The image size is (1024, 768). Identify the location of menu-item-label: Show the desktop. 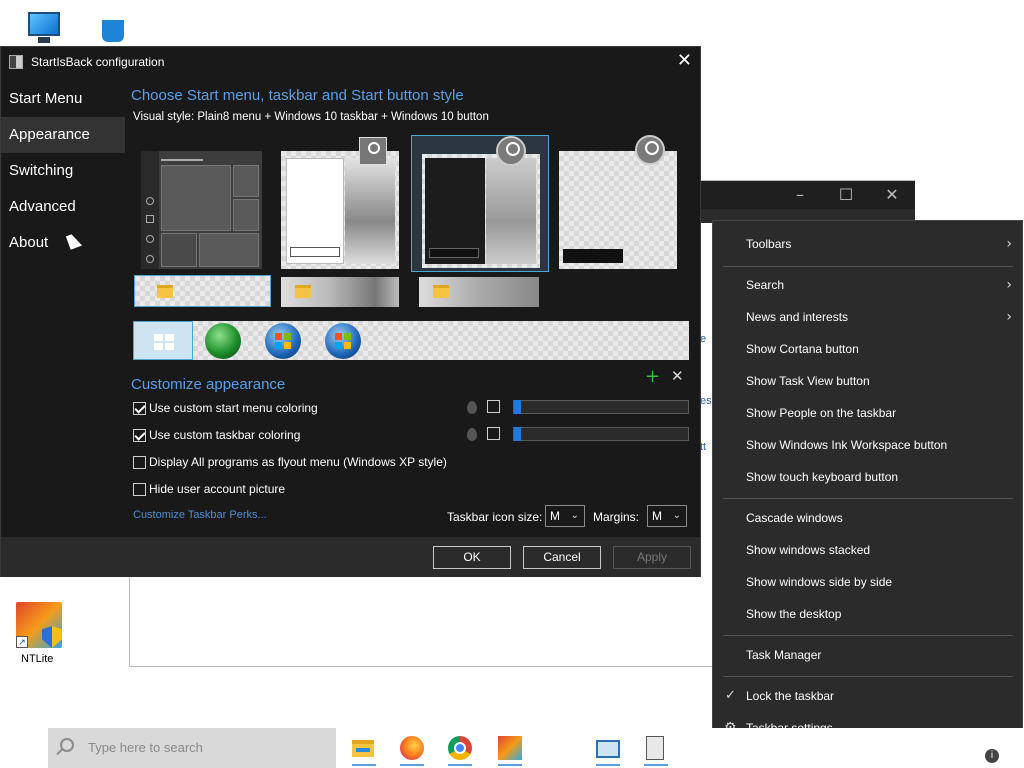
(794, 614).